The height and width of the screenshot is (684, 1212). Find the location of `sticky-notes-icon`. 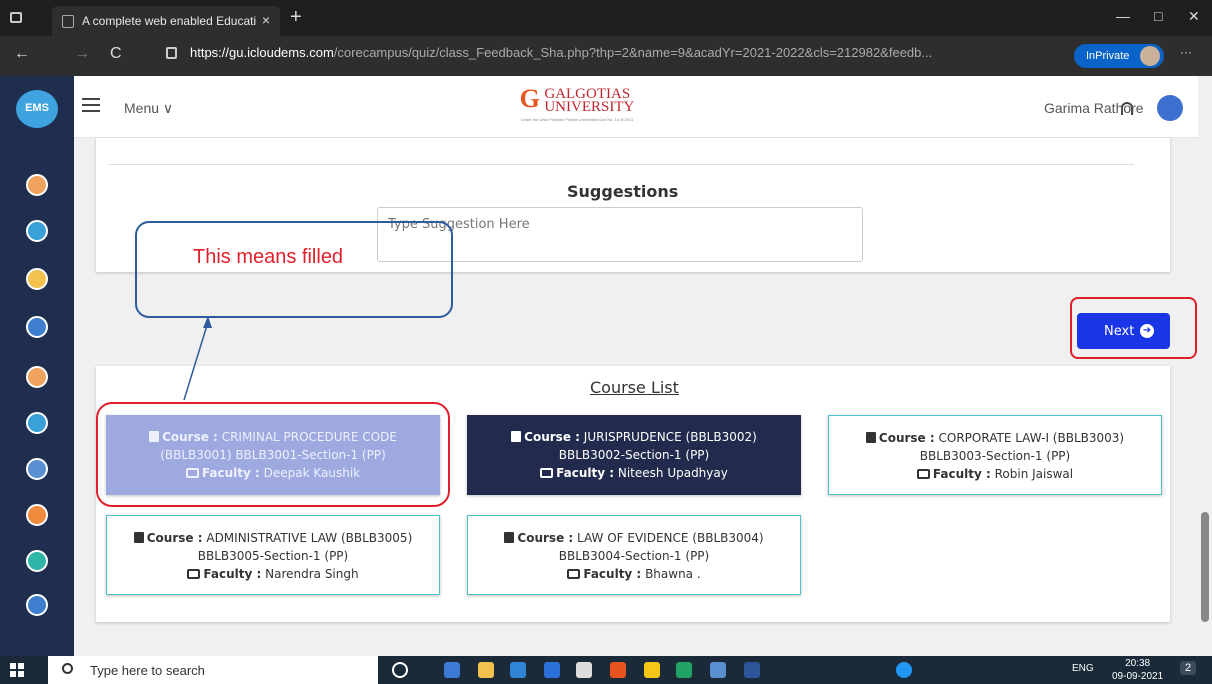

sticky-notes-icon is located at coordinates (652, 670).